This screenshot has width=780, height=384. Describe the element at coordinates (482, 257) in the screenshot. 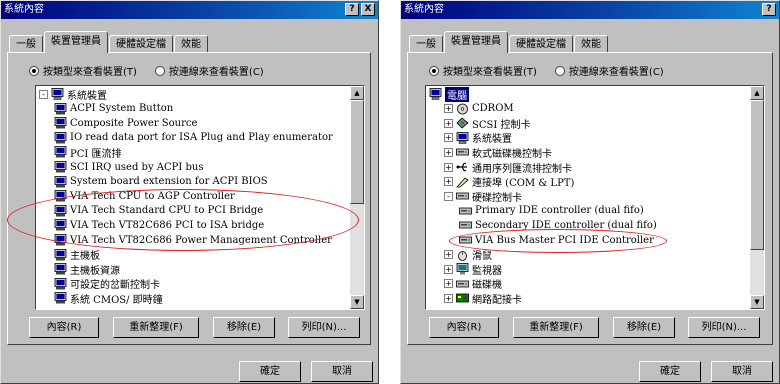

I see `device-tree-item-label: 滑鼠` at that location.